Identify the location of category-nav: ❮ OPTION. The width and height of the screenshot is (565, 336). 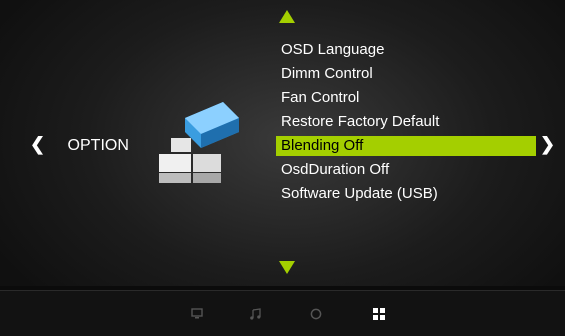
(79, 145).